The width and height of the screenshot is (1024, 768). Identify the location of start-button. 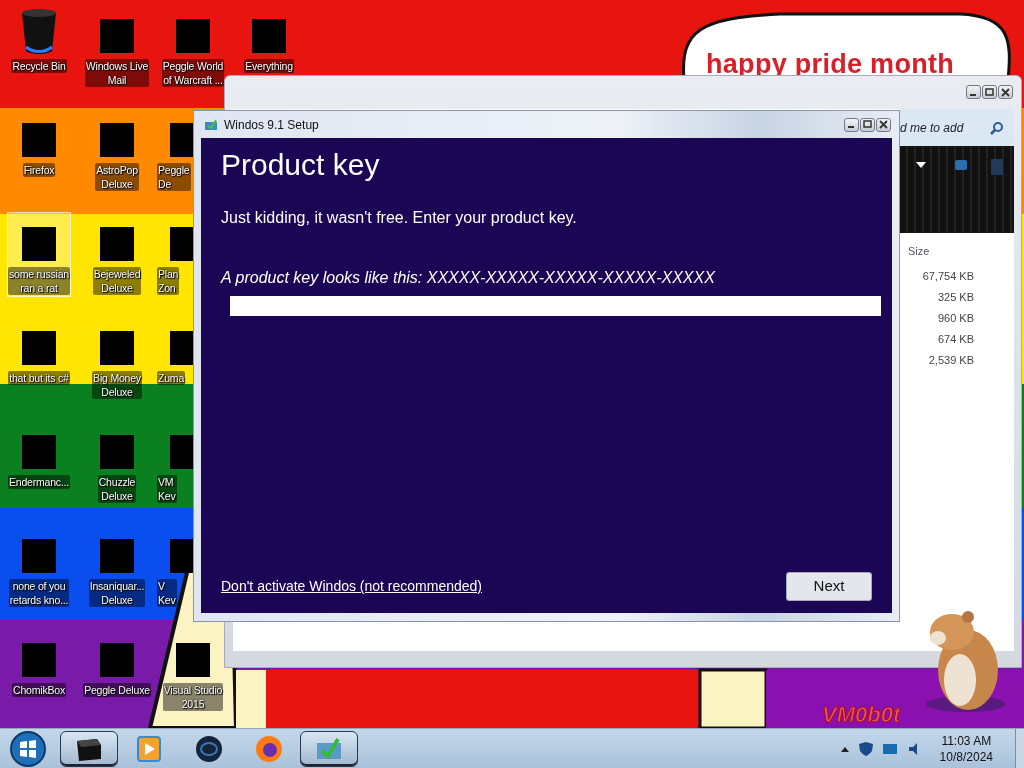
(28, 748).